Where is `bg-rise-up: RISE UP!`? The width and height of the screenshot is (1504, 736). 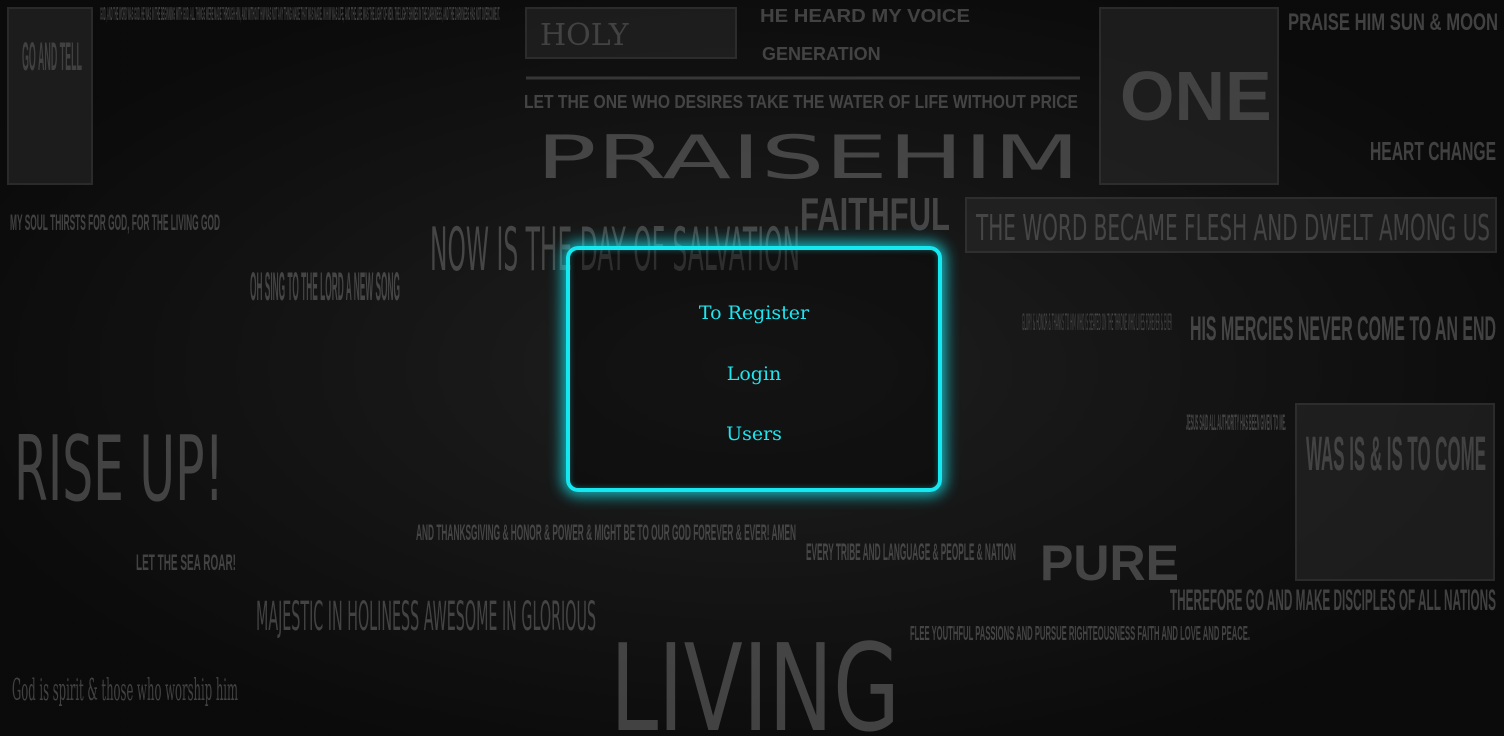
bg-rise-up: RISE UP! is located at coordinates (119, 469).